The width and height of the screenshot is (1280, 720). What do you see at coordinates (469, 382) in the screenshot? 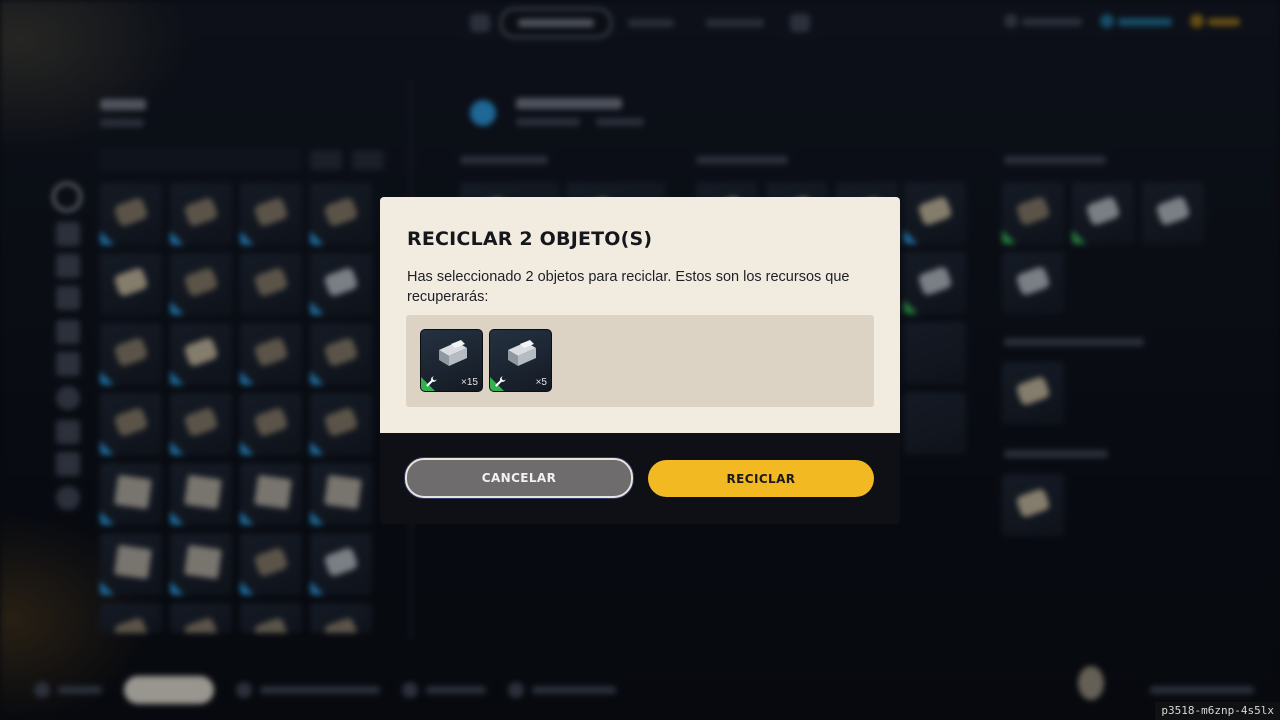
I see `resource-quantity: ×15` at bounding box center [469, 382].